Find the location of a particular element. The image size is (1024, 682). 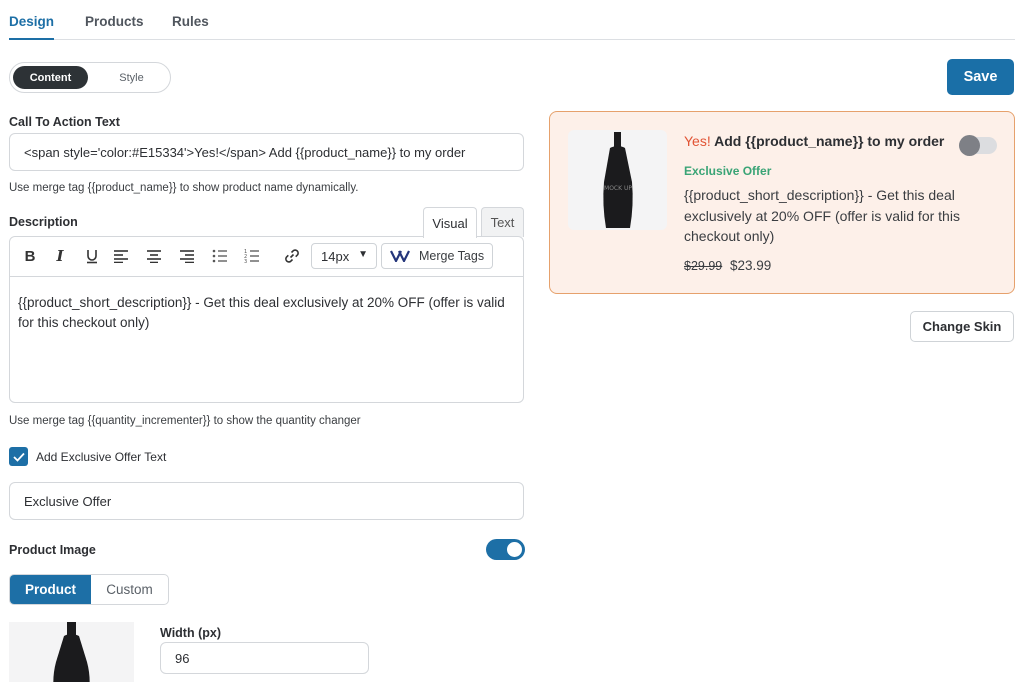

align-right-icon is located at coordinates (187, 256).